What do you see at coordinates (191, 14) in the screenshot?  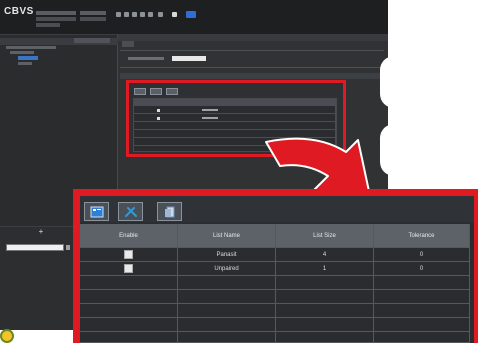 I see `toolbar-blue-button` at bounding box center [191, 14].